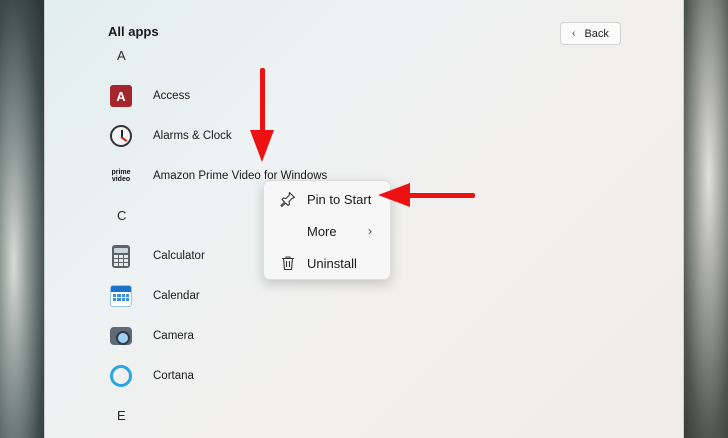  What do you see at coordinates (322, 231) in the screenshot?
I see `menu-item-label: More` at bounding box center [322, 231].